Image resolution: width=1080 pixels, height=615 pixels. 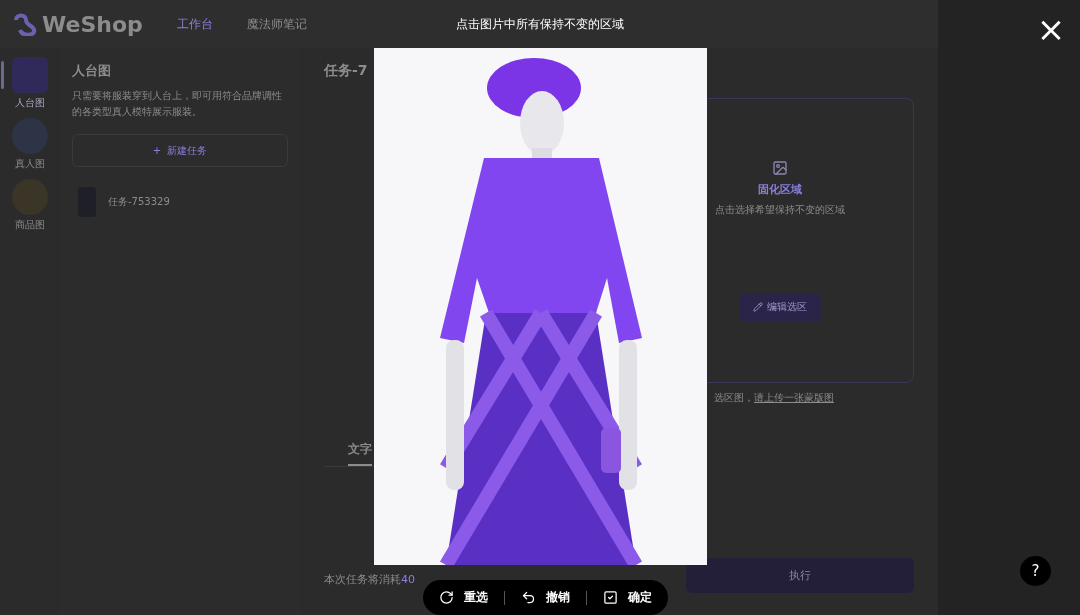 What do you see at coordinates (800, 575) in the screenshot?
I see `run-button: 执行` at bounding box center [800, 575].